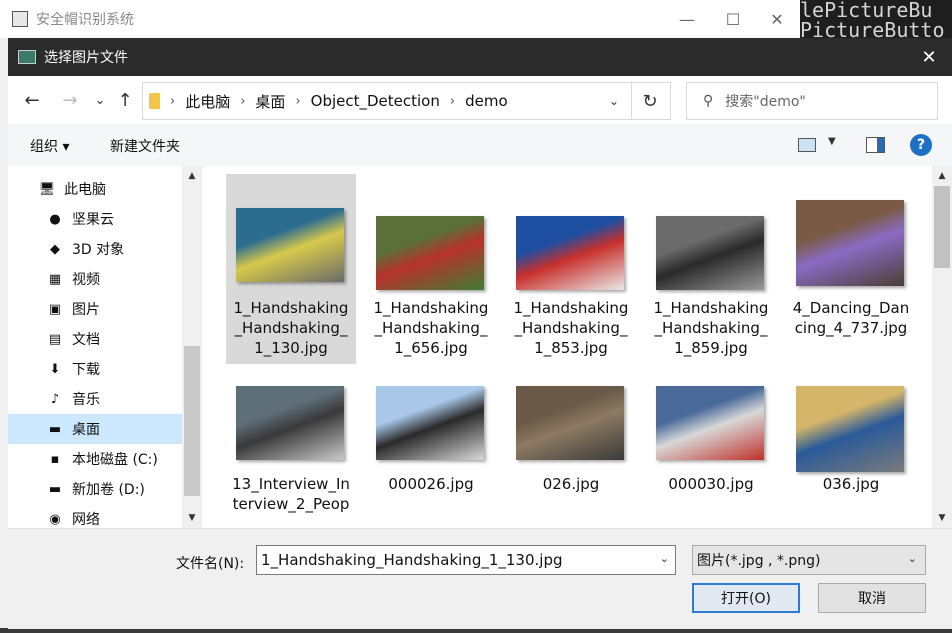  I want to click on computer-icon: 🖥, so click(47, 189).